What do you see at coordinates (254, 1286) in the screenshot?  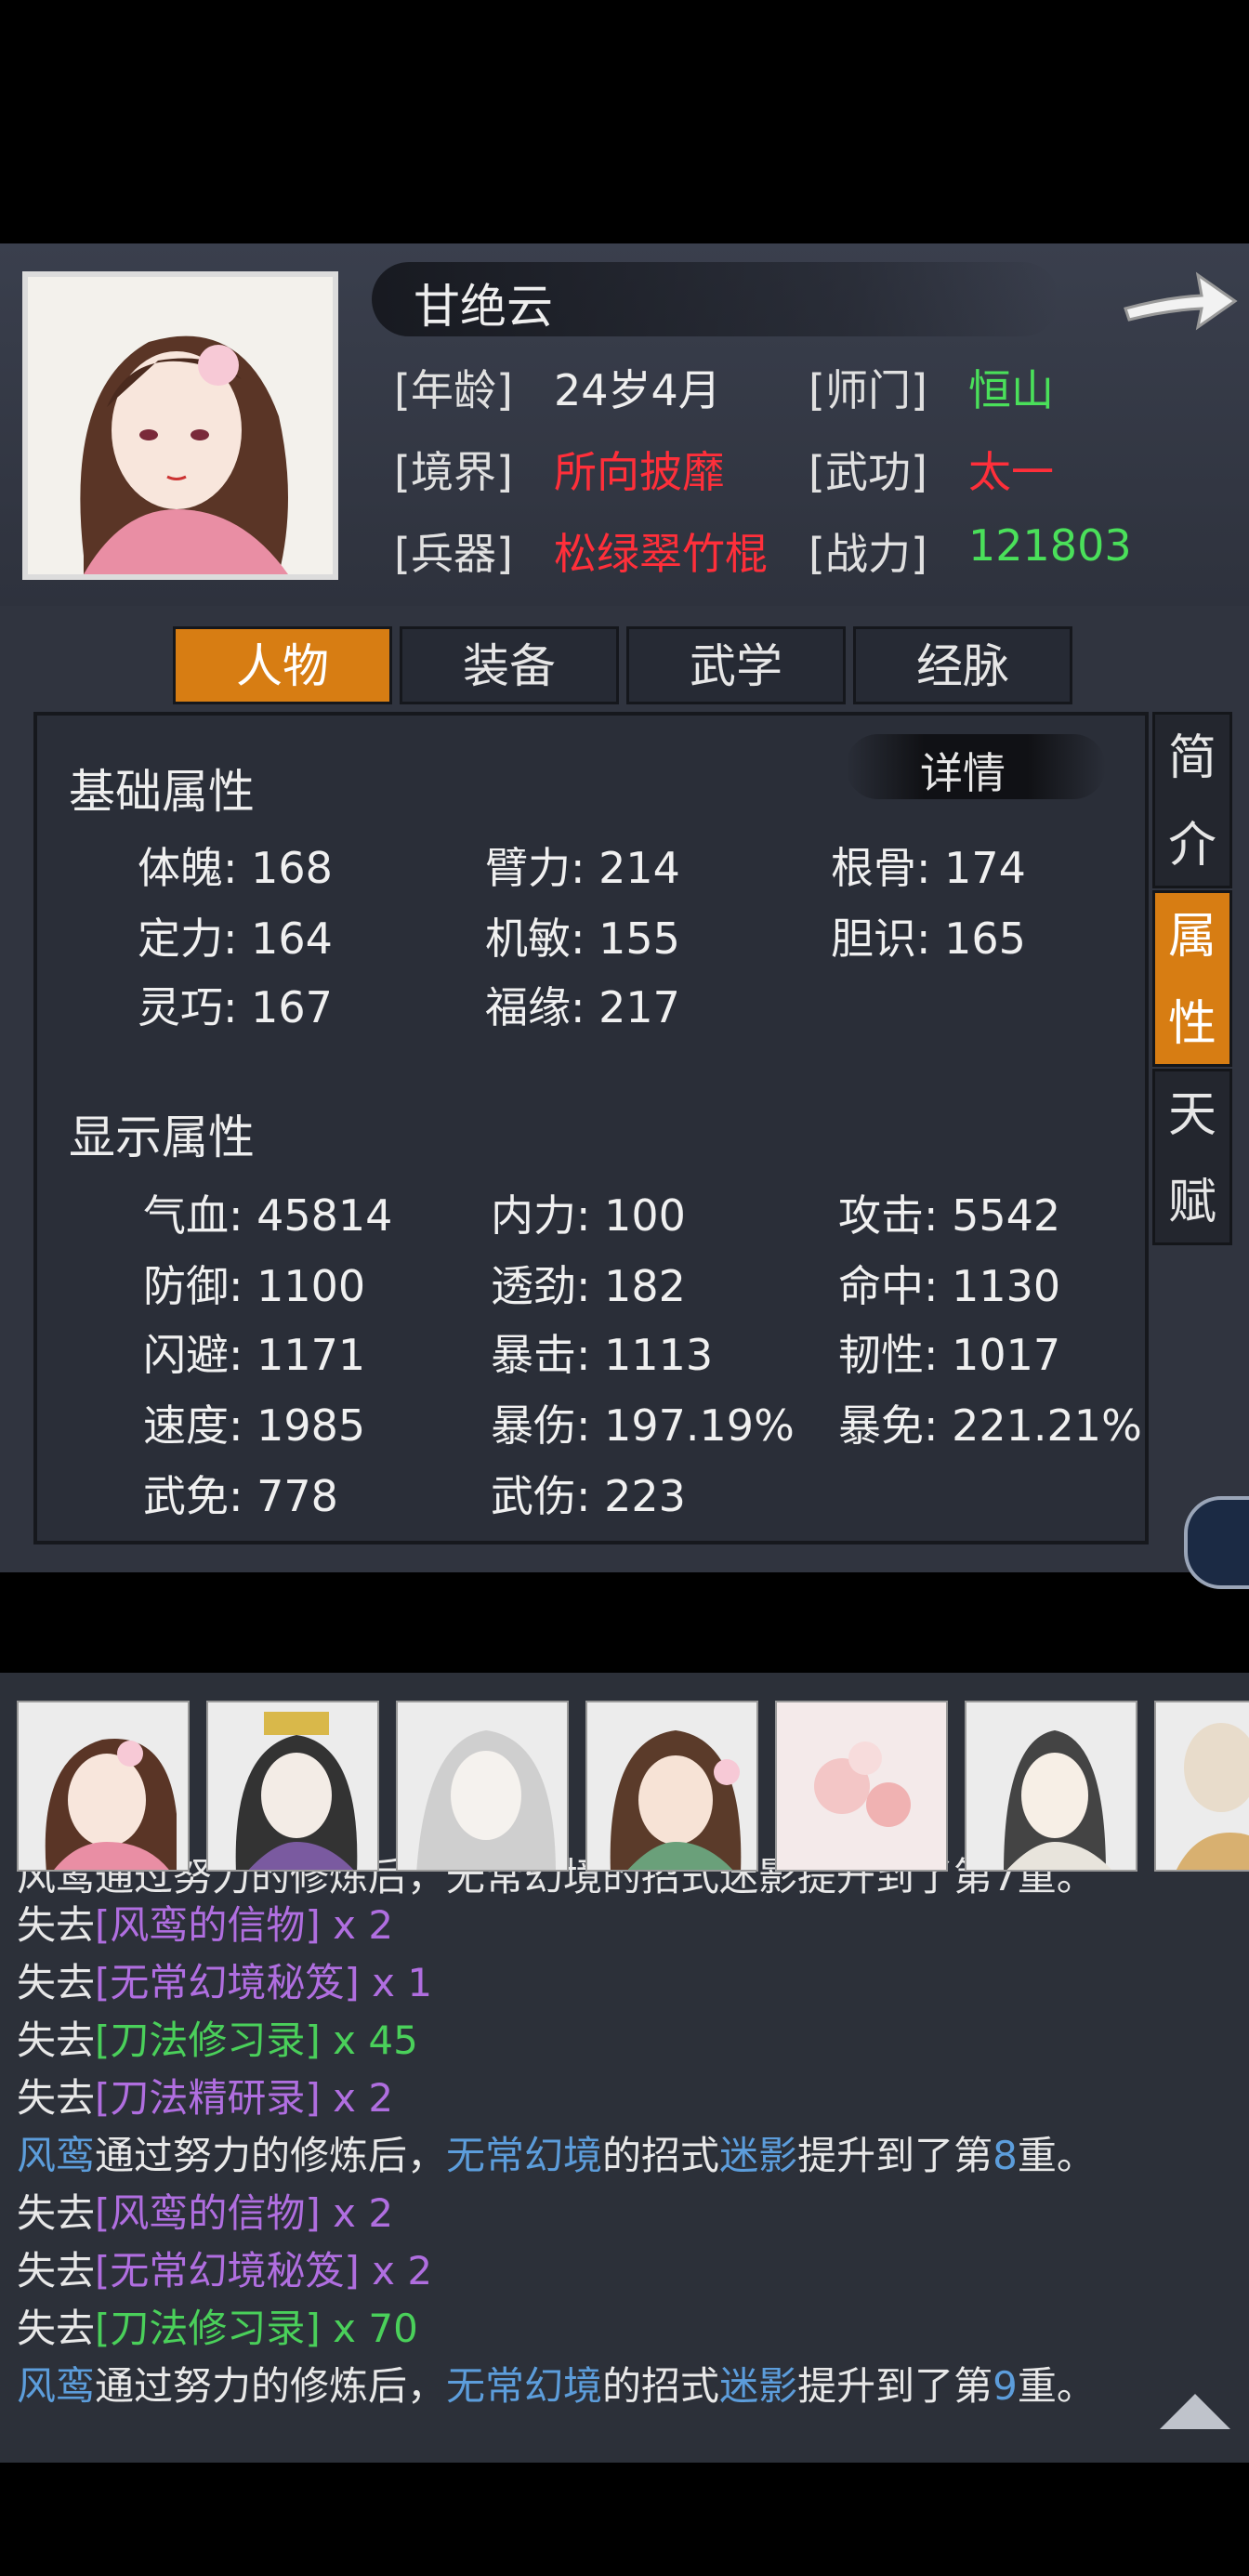 I see `attr-item: 防御: 1100` at bounding box center [254, 1286].